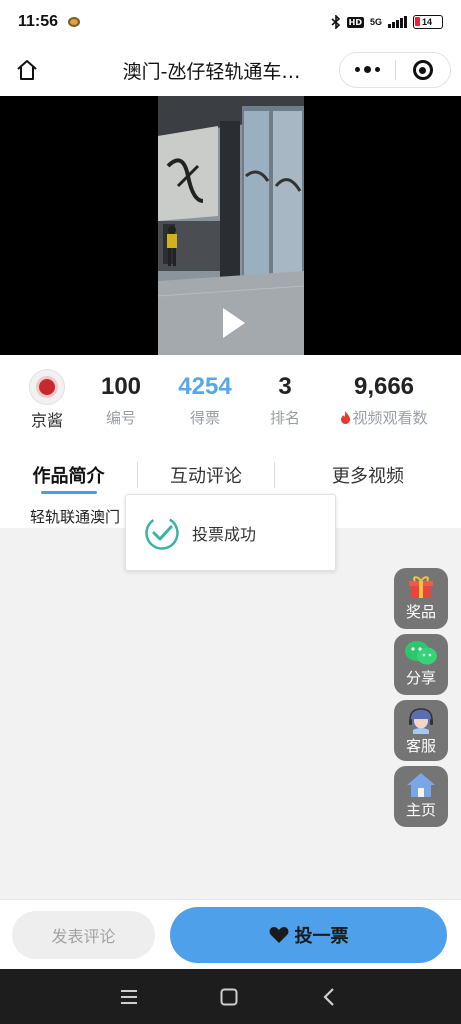 This screenshot has width=461, height=1024. Describe the element at coordinates (420, 612) in the screenshot. I see `prize-label: 奖品` at that location.